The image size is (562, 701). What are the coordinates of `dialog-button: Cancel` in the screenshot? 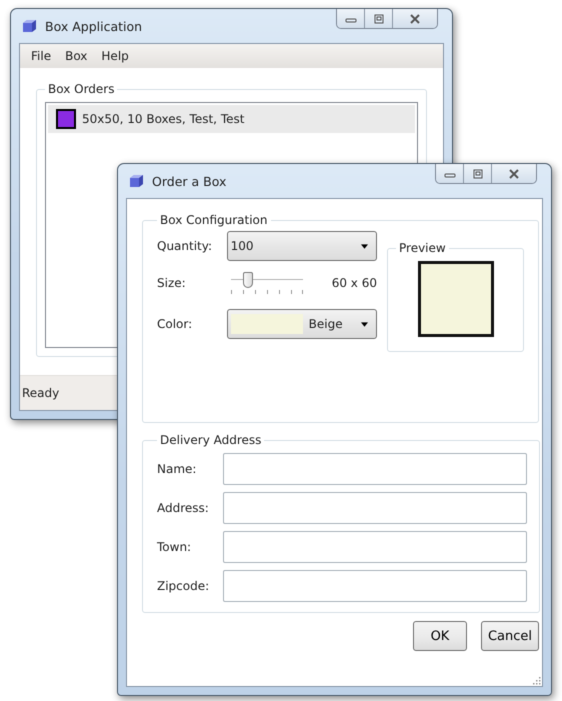 It's located at (509, 636).